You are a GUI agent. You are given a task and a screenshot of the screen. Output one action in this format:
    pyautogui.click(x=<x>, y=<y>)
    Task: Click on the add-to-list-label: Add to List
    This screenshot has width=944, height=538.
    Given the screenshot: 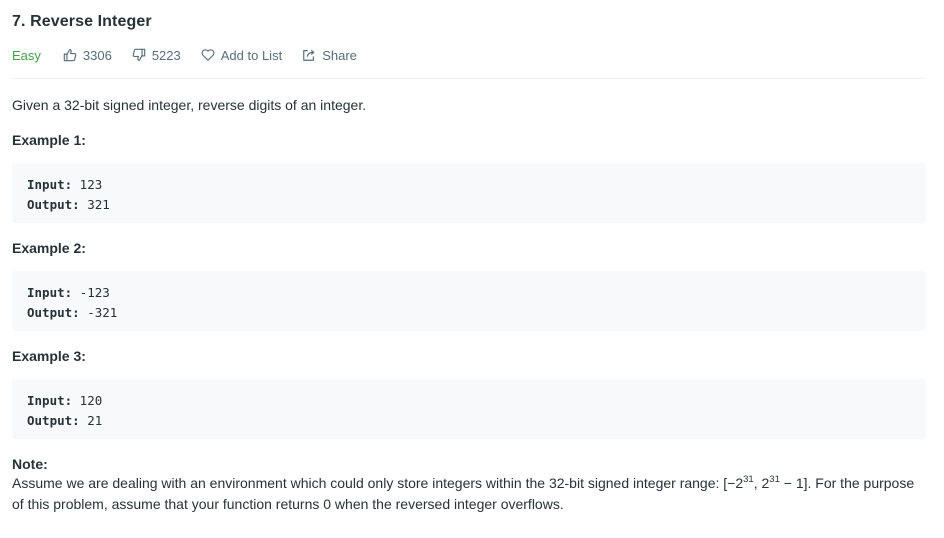 What is the action you would take?
    pyautogui.click(x=251, y=55)
    